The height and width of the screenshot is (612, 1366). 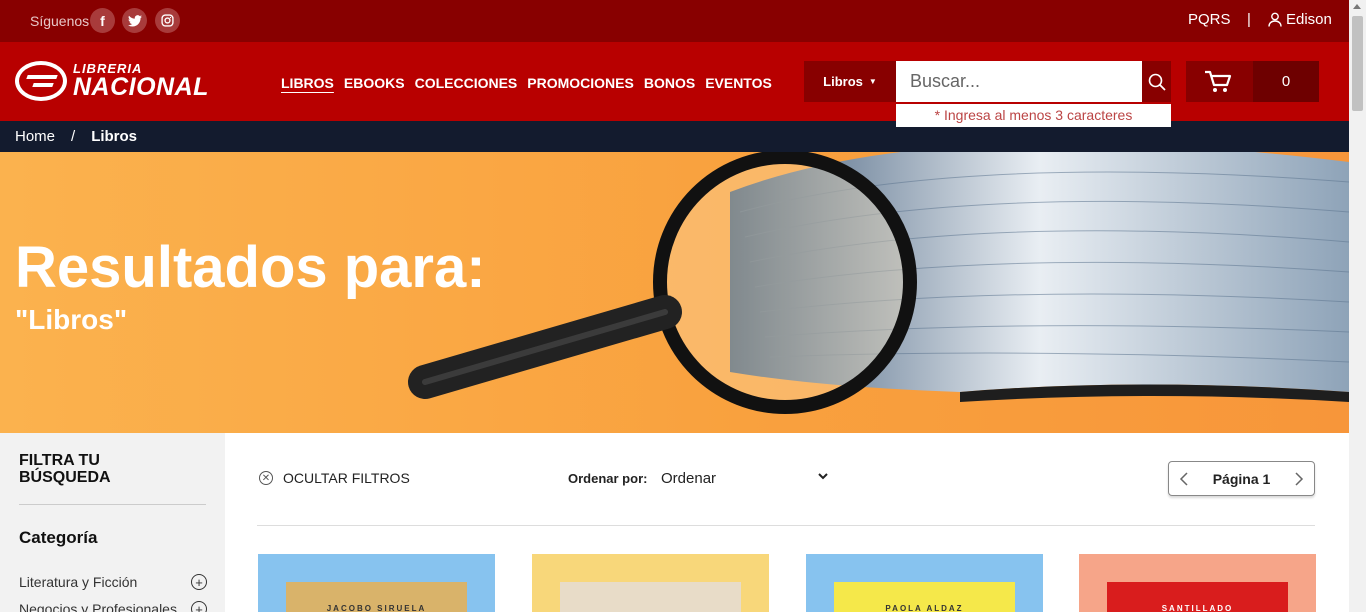 I want to click on nav-item-promociones: PROMOCIONES, so click(x=580, y=83).